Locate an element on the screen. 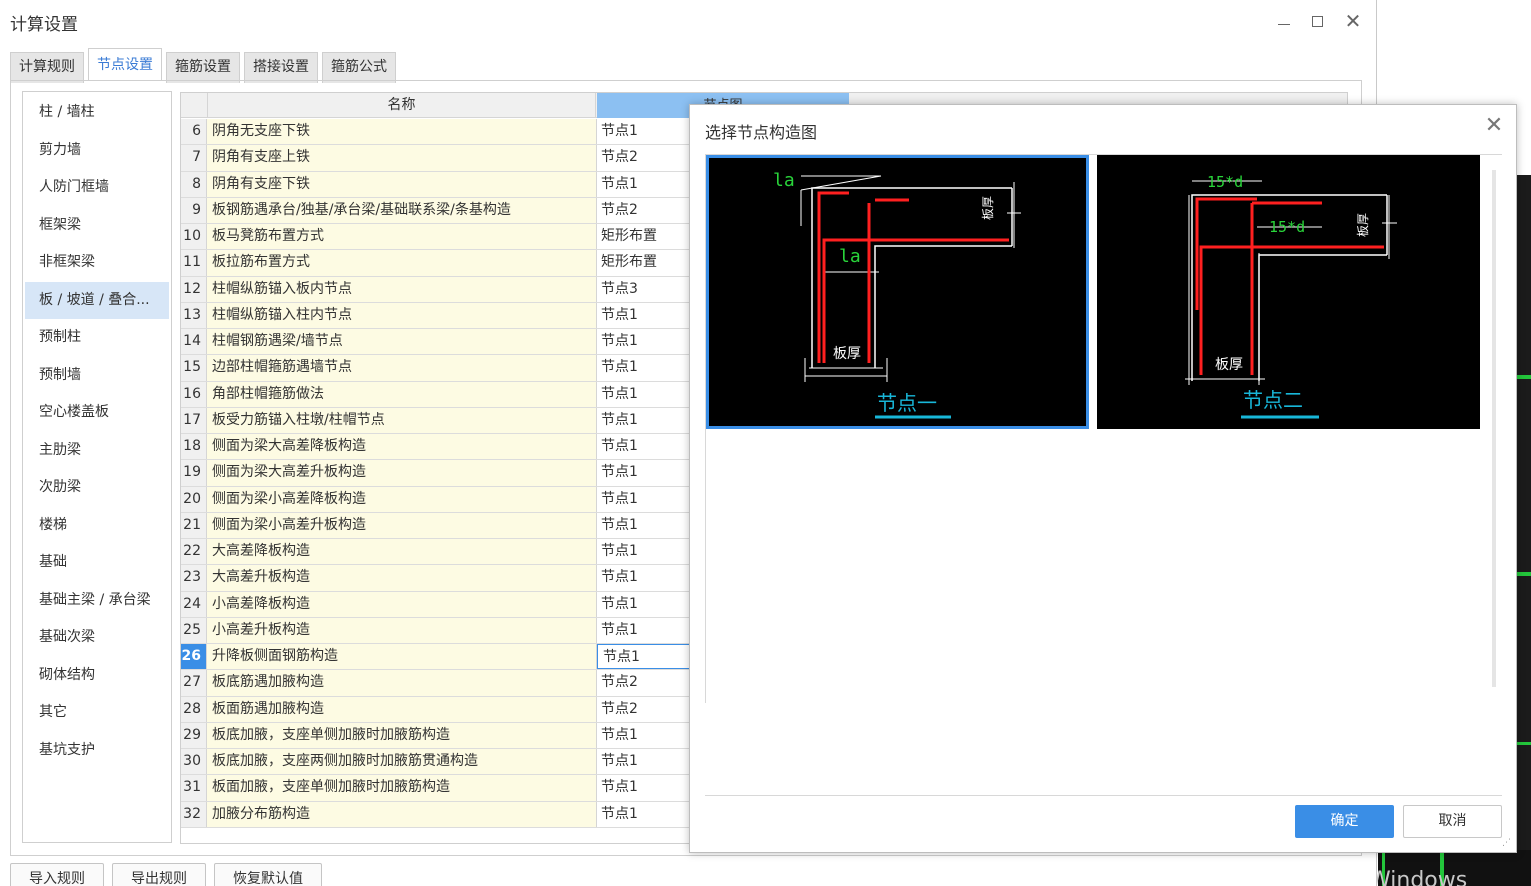 This screenshot has width=1531, height=886. category-item: 次肋梁 is located at coordinates (97, 488).